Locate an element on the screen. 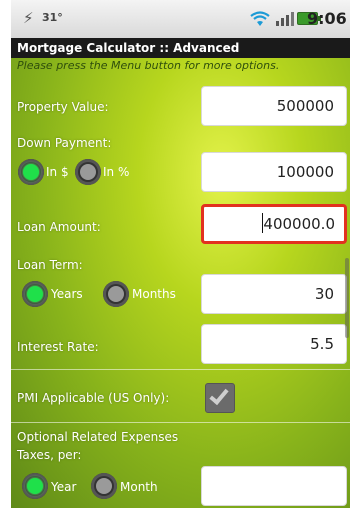 The width and height of the screenshot is (354, 508). checkmark-icon is located at coordinates (219, 395).